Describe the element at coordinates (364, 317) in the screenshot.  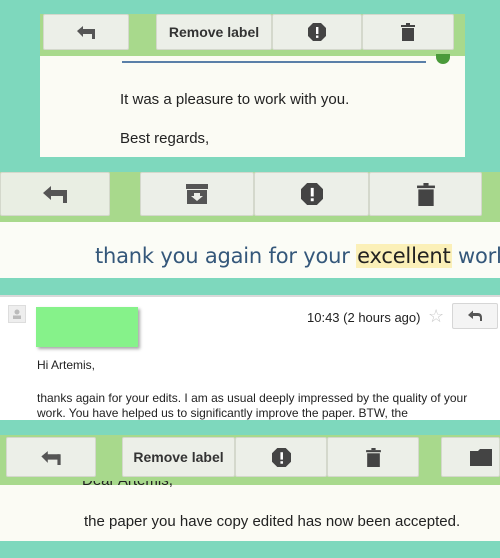
I see `timestamp: 10:43 (2 hours ago)` at that location.